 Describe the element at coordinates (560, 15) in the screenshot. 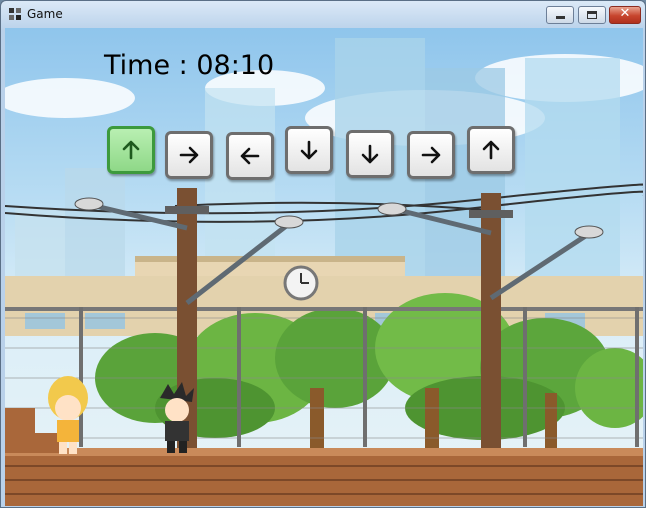

I see `minimize-button` at that location.